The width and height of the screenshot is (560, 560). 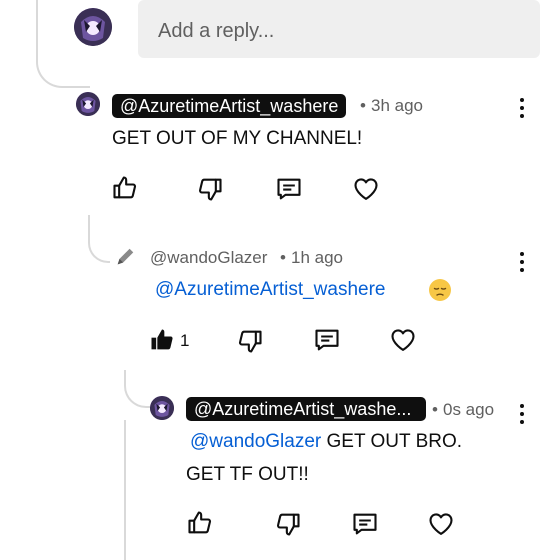 What do you see at coordinates (125, 490) in the screenshot?
I see `thread-line-reply-2-tail` at bounding box center [125, 490].